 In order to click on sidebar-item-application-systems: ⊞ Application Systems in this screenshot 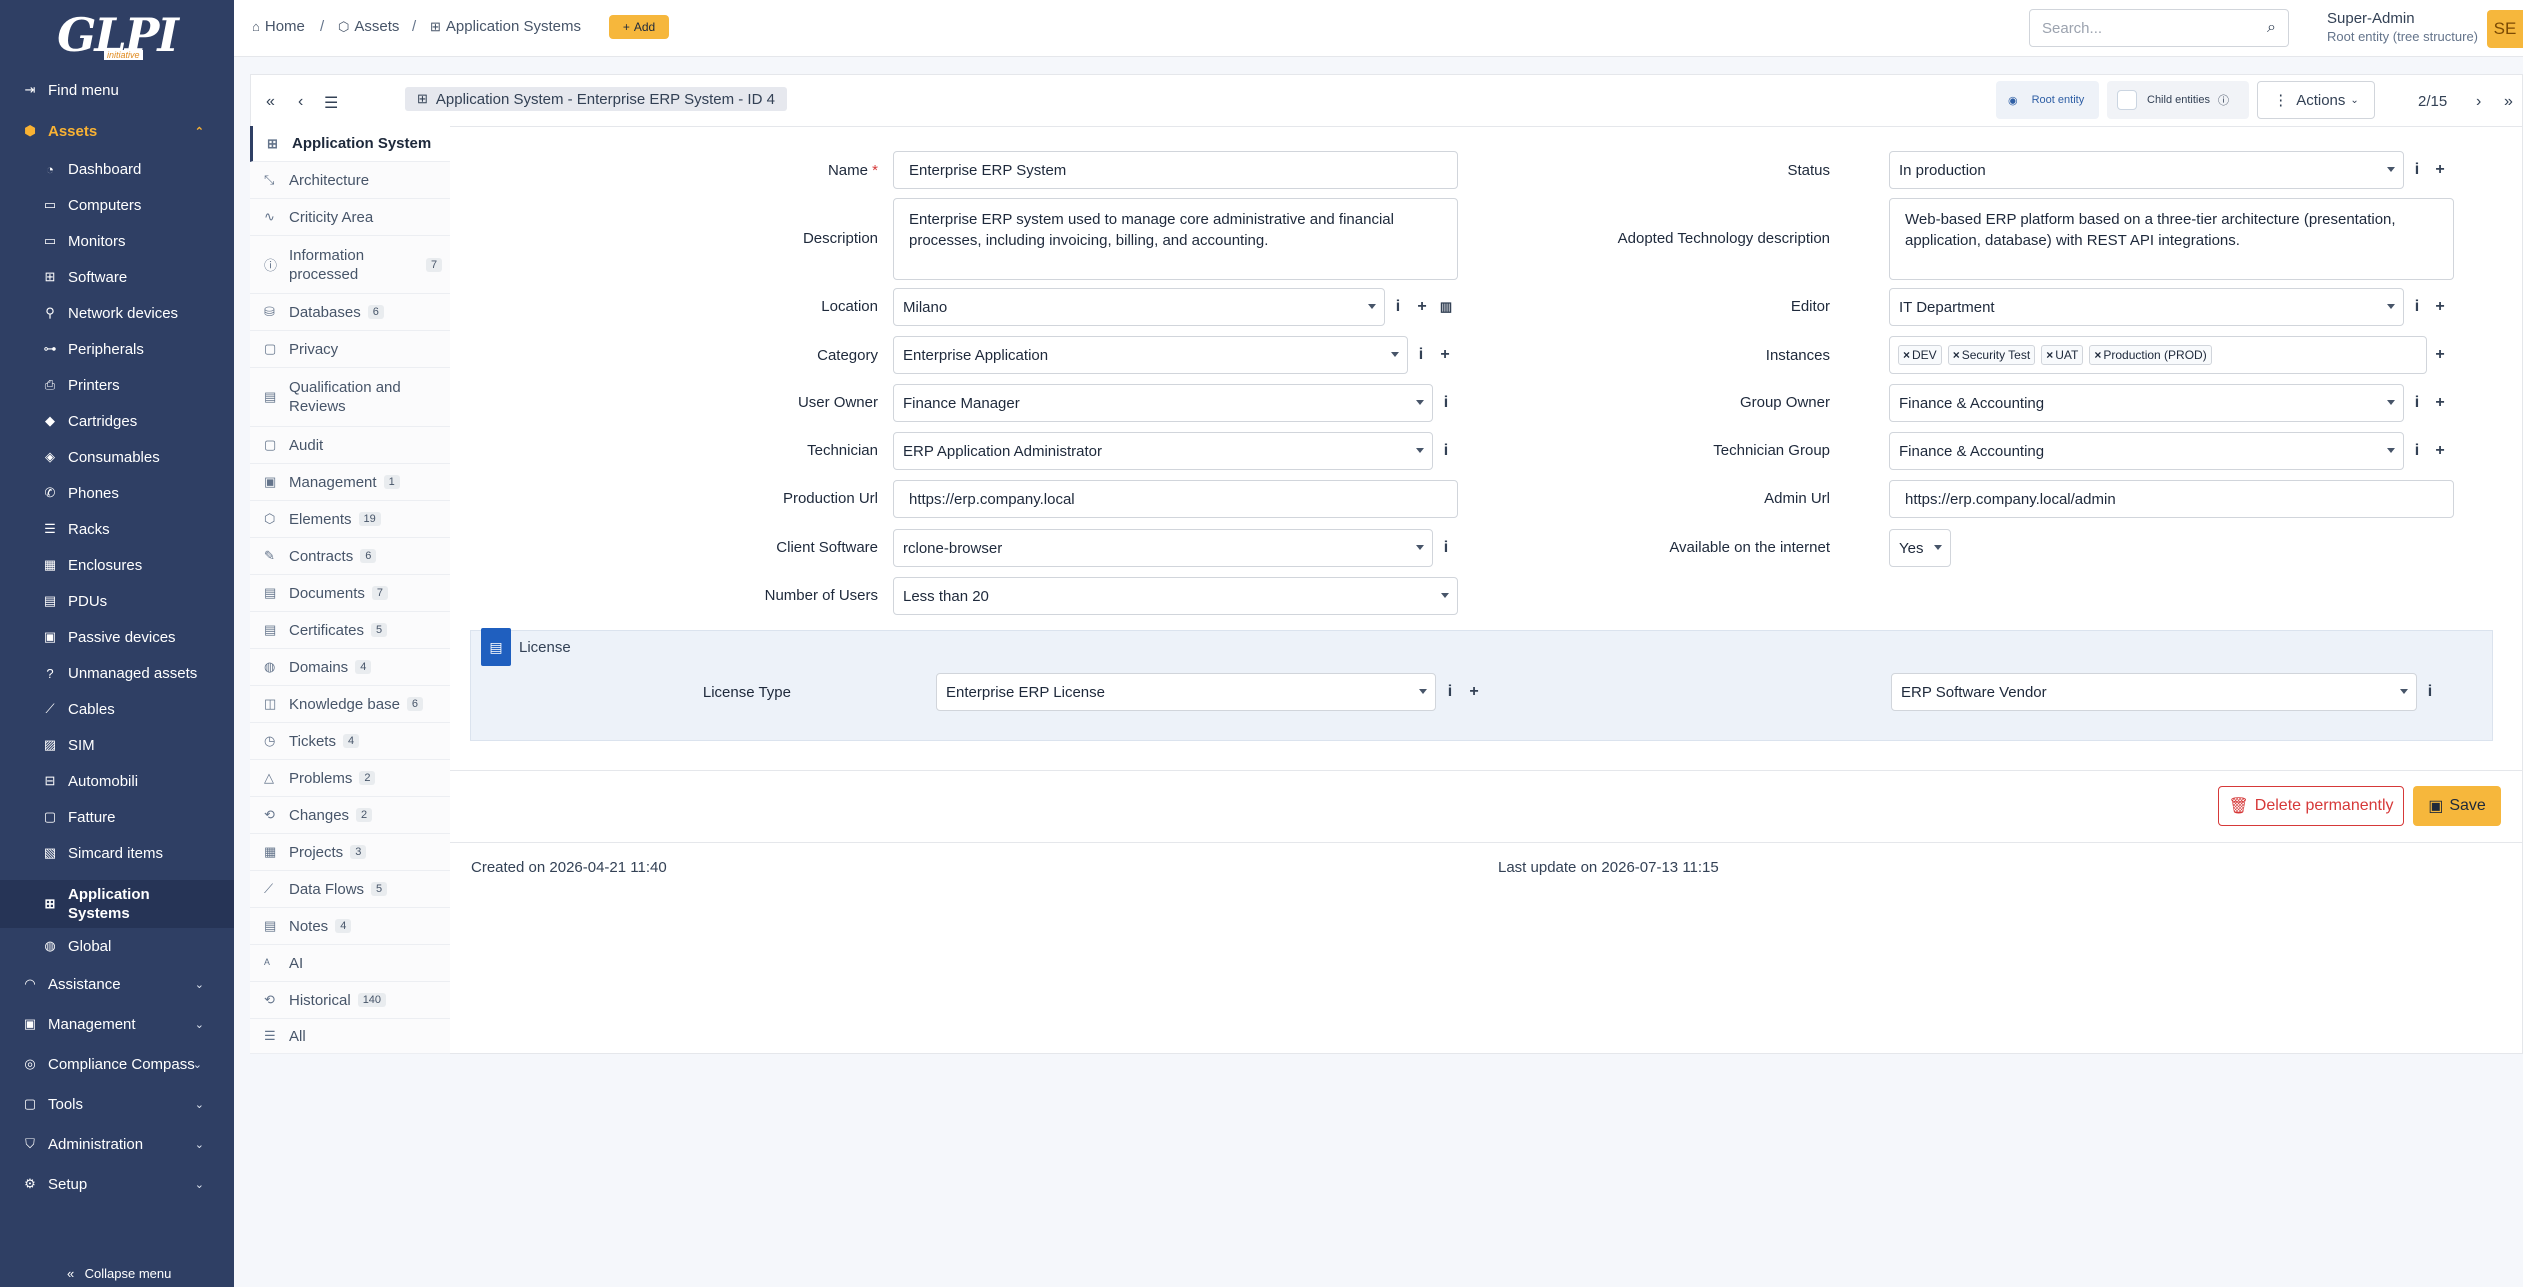, I will do `click(117, 904)`.